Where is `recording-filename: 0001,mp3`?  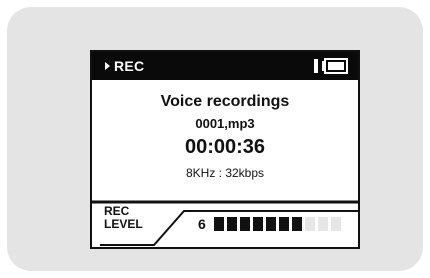
recording-filename: 0001,mp3 is located at coordinates (225, 123).